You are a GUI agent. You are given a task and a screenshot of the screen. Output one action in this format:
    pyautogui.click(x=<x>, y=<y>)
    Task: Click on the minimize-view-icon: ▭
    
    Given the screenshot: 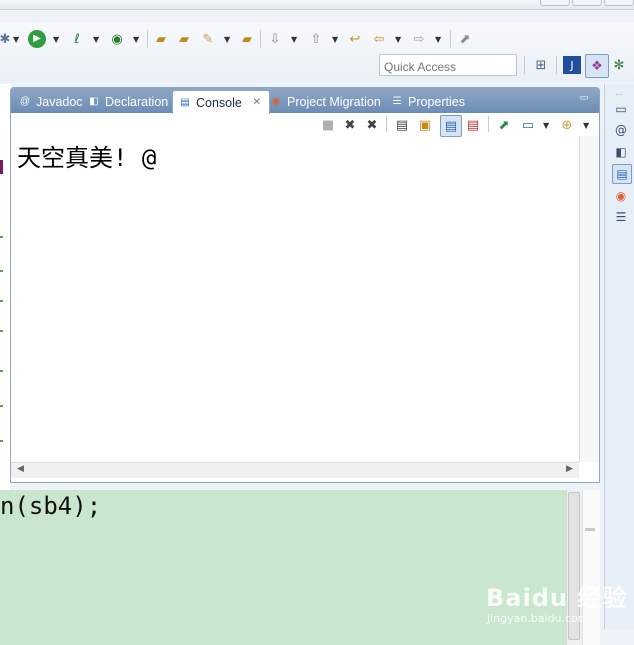 What is the action you would take?
    pyautogui.click(x=584, y=99)
    